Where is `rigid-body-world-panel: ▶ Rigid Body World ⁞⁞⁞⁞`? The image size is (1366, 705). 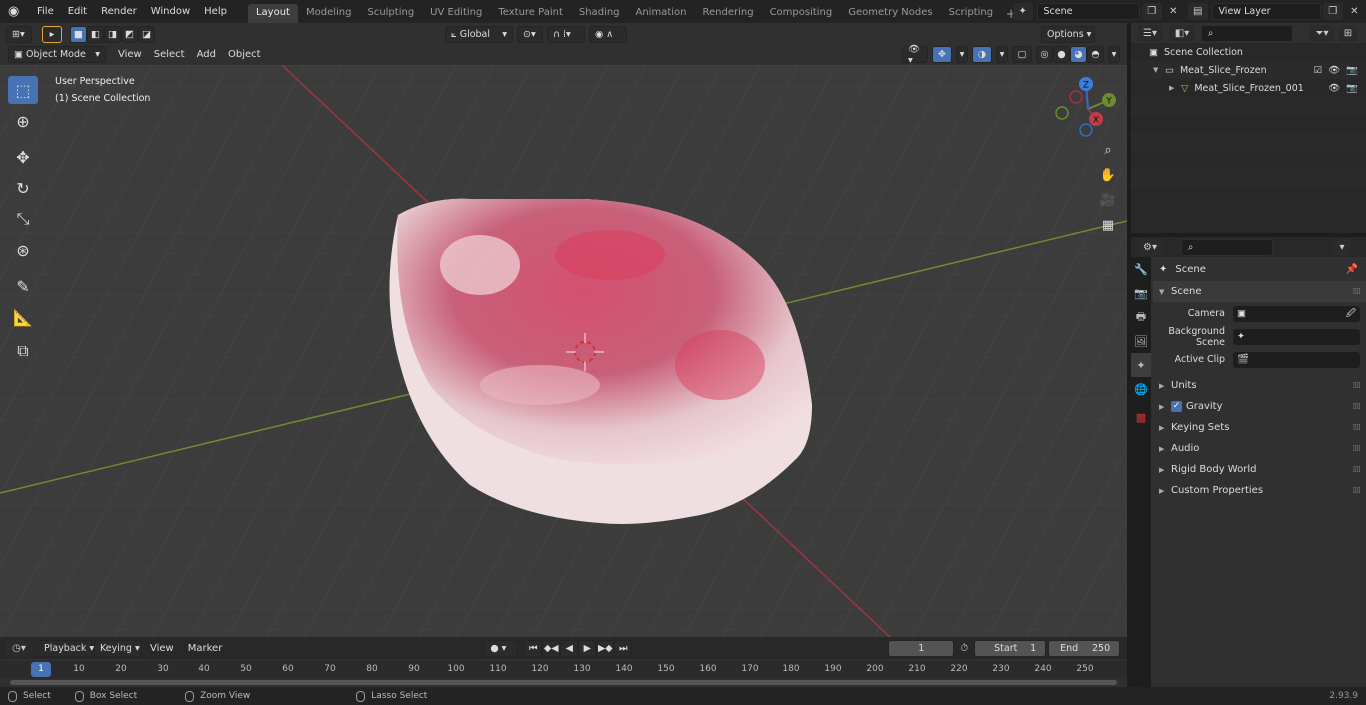 rigid-body-world-panel: ▶ Rigid Body World ⁞⁞⁞⁞ is located at coordinates (1259, 469).